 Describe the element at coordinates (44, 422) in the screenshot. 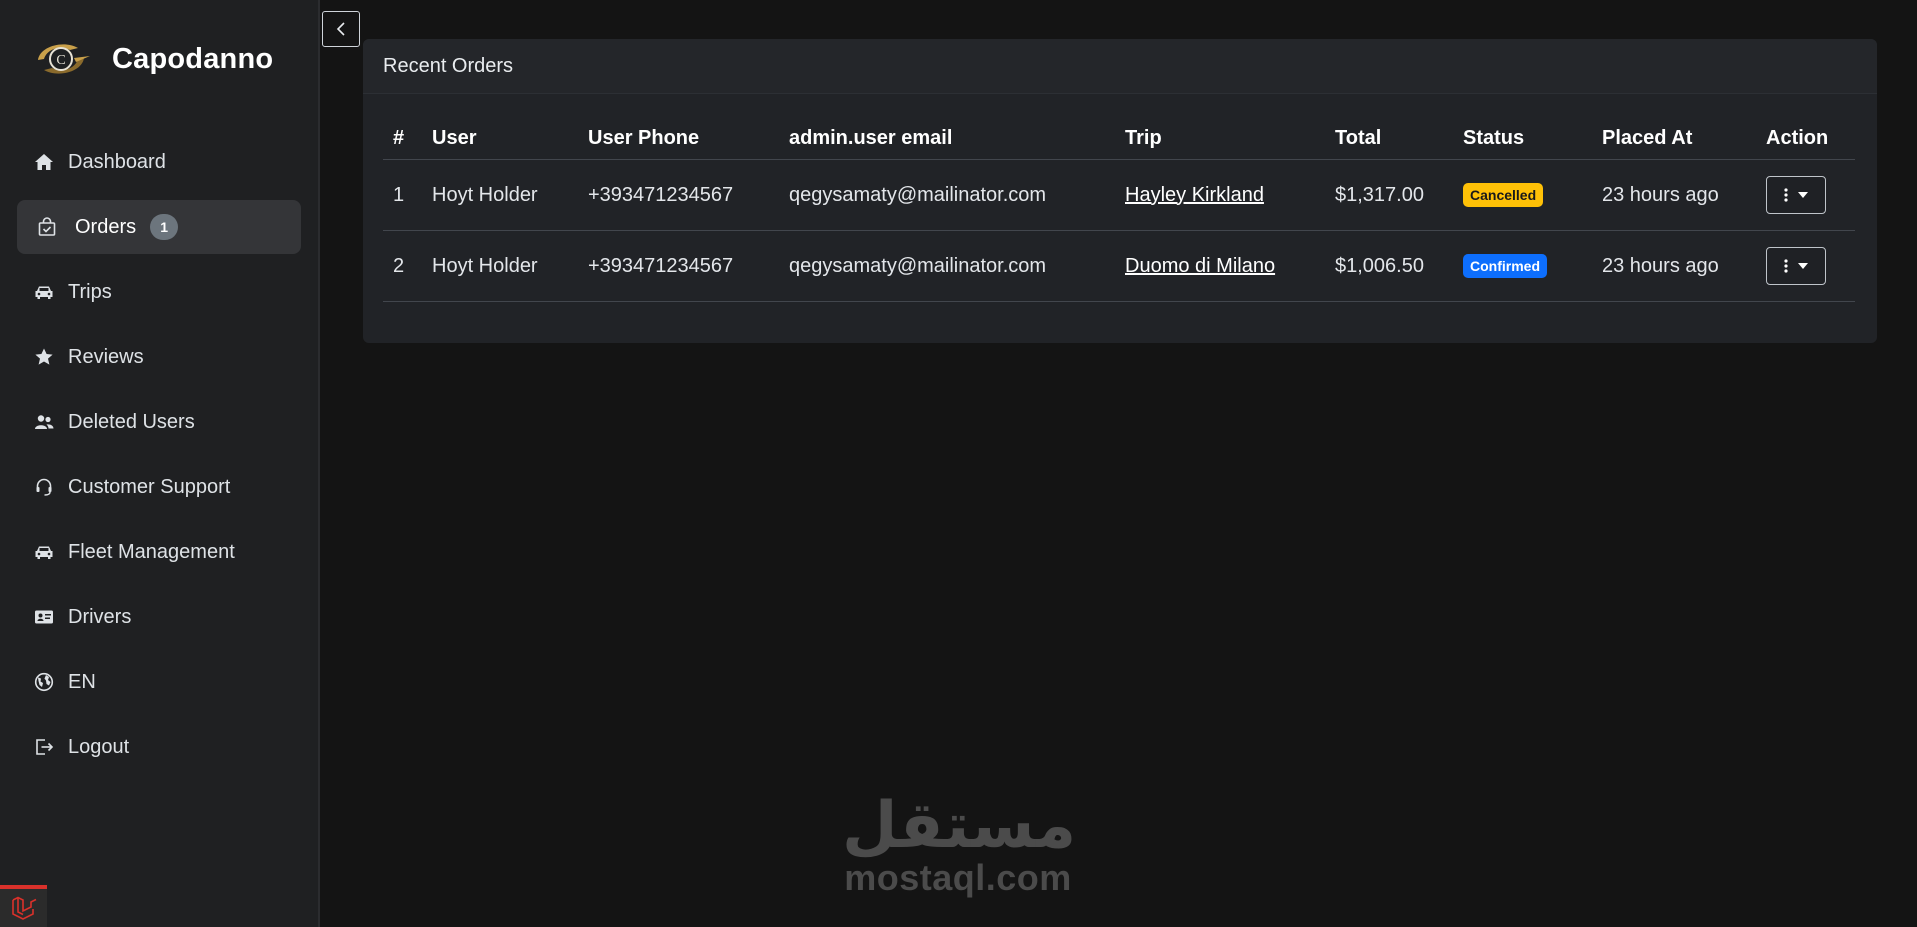

I see `users-icon` at that location.